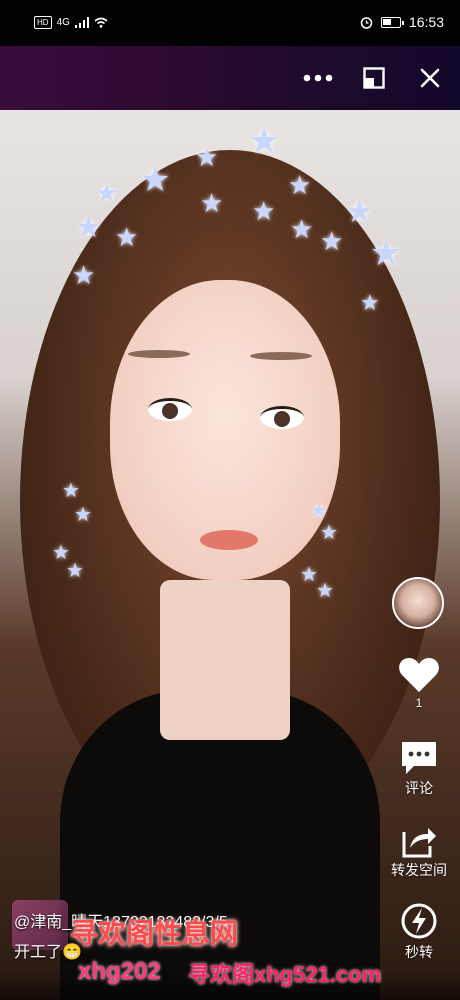 Image resolution: width=460 pixels, height=1000 pixels. Describe the element at coordinates (419, 952) in the screenshot. I see `quick-share-label: 秒转` at that location.